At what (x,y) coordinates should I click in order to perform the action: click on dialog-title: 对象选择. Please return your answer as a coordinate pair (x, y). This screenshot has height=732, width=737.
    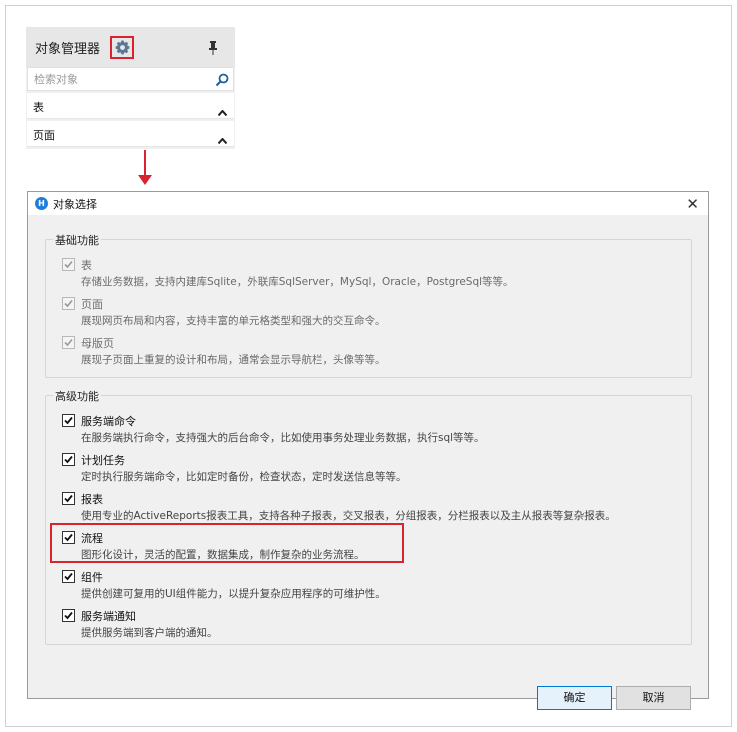
    Looking at the image, I should click on (75, 204).